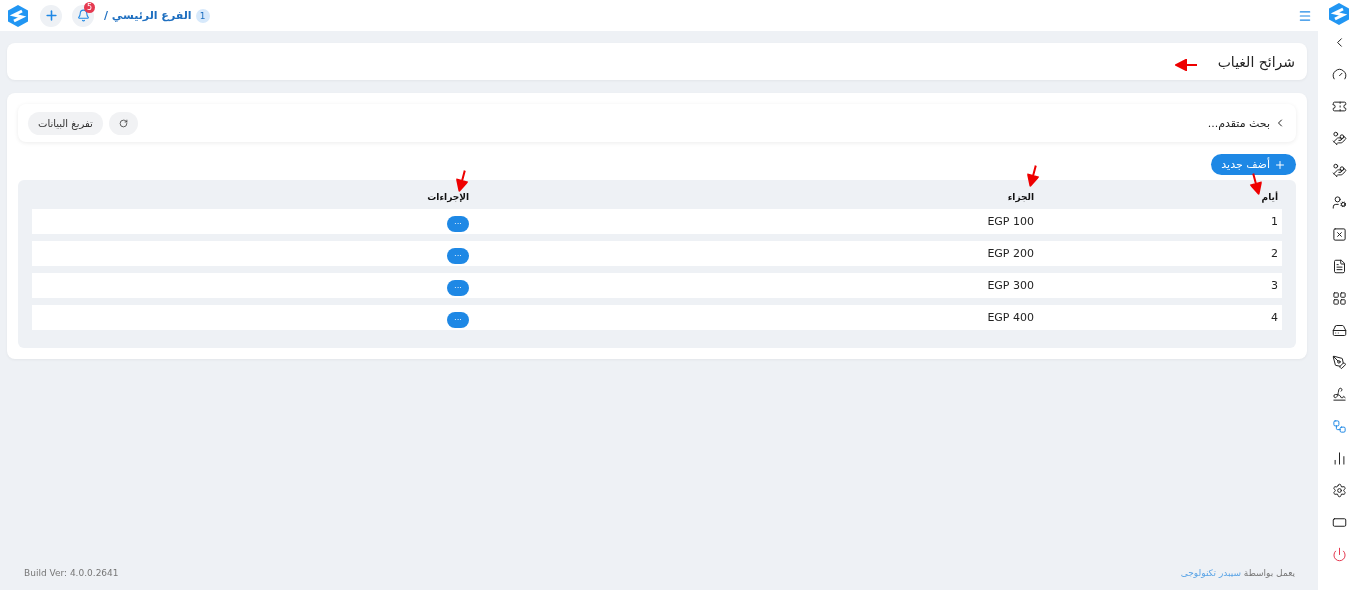  Describe the element at coordinates (202, 15) in the screenshot. I see `branch-count: 1` at that location.